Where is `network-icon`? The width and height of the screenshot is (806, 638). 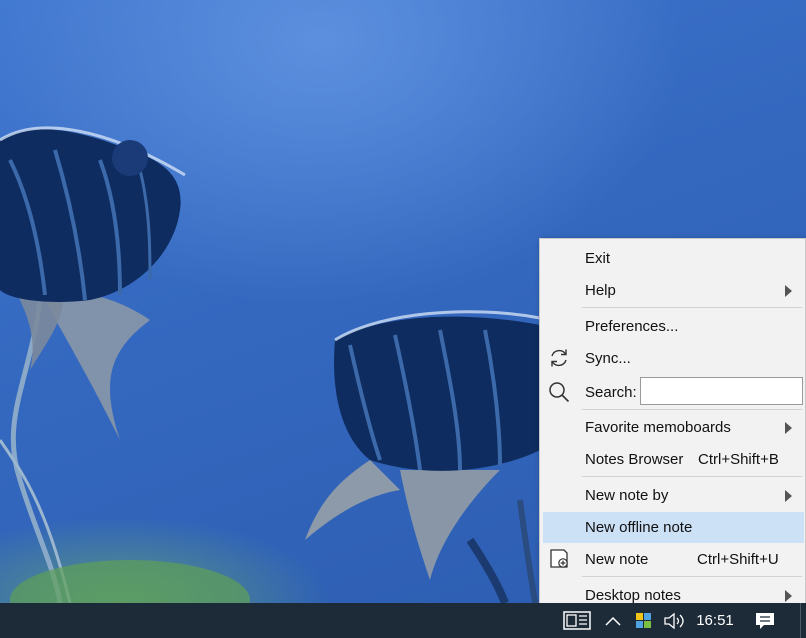 network-icon is located at coordinates (644, 620).